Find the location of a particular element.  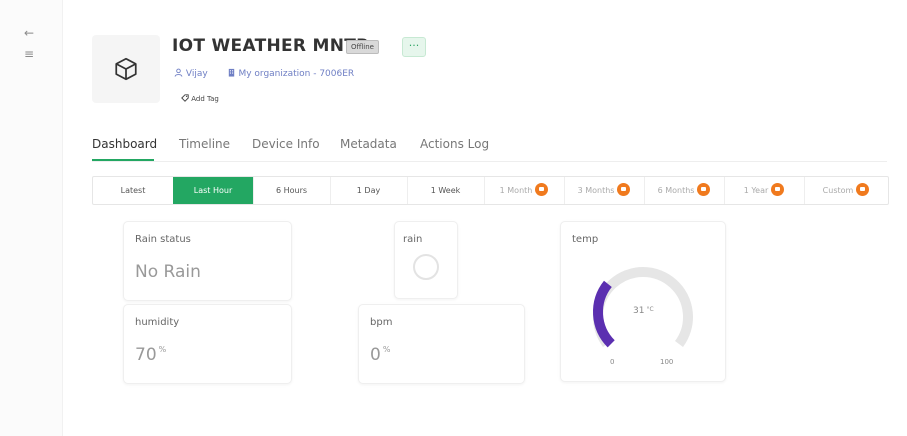

gauge-max-label: 100 is located at coordinates (667, 362).